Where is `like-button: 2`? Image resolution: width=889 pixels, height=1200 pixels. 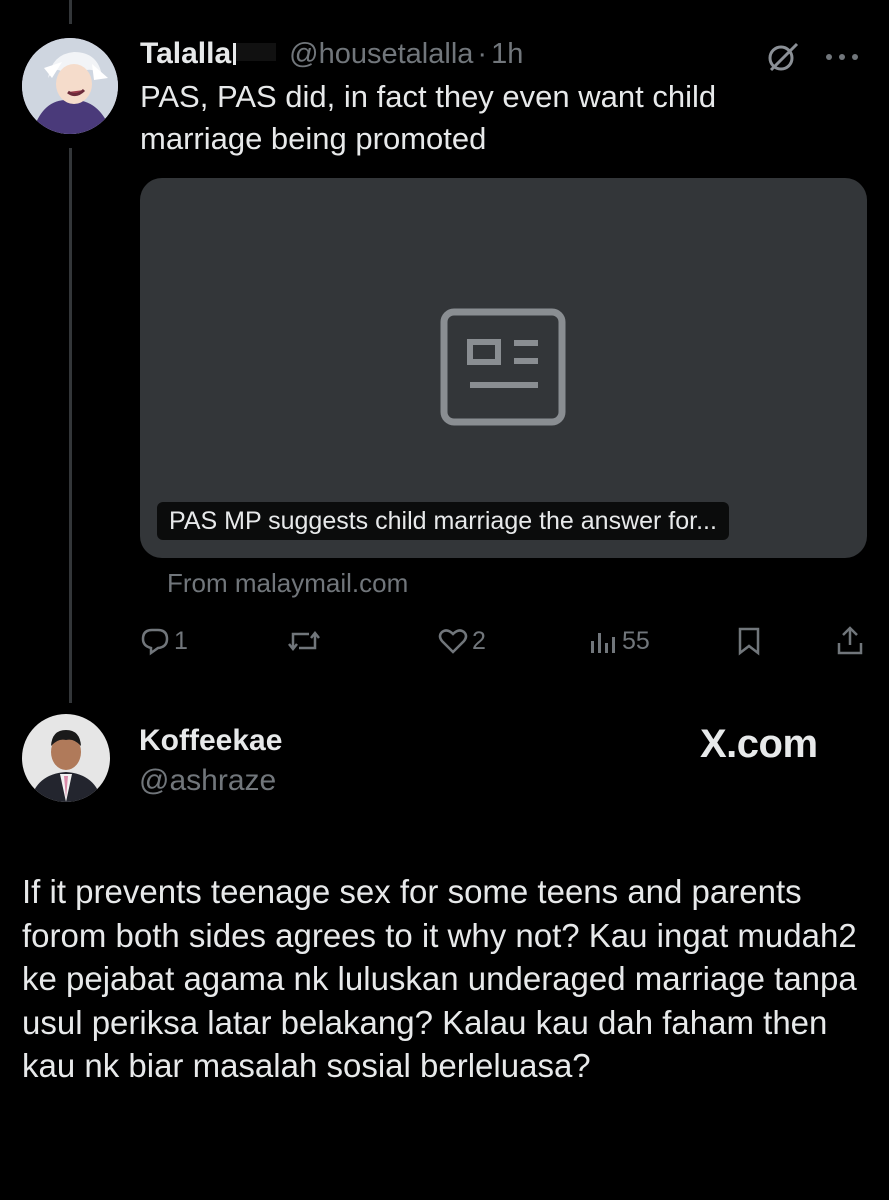
like-button: 2 is located at coordinates (462, 641).